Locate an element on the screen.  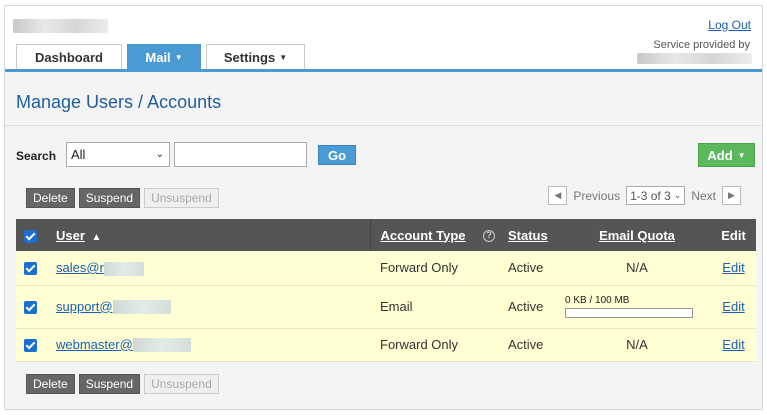
help-icon: ? is located at coordinates (489, 236).